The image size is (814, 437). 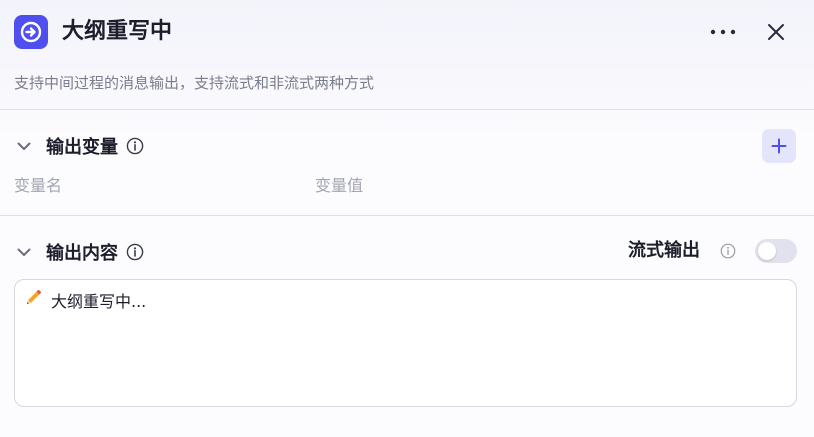 What do you see at coordinates (33, 300) in the screenshot?
I see `pencil-icon` at bounding box center [33, 300].